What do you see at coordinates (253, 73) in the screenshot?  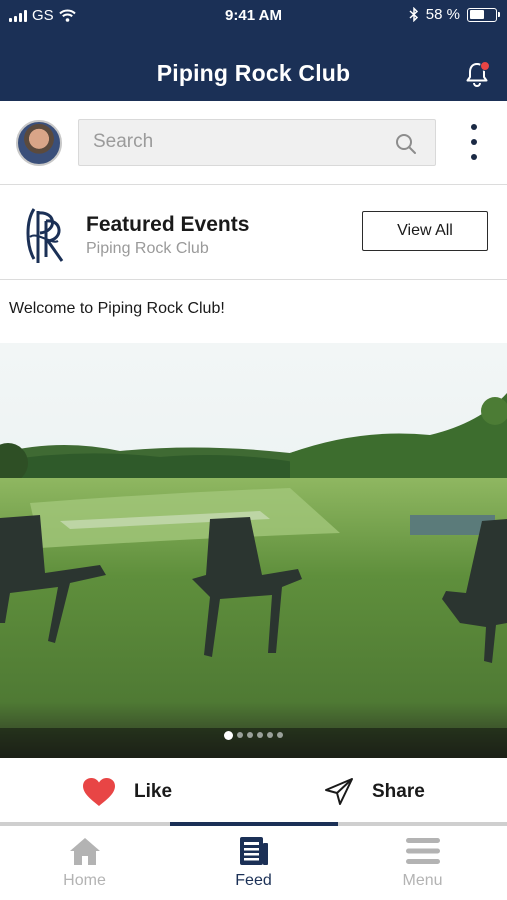 I see `page-title: Piping Rock Club` at bounding box center [253, 73].